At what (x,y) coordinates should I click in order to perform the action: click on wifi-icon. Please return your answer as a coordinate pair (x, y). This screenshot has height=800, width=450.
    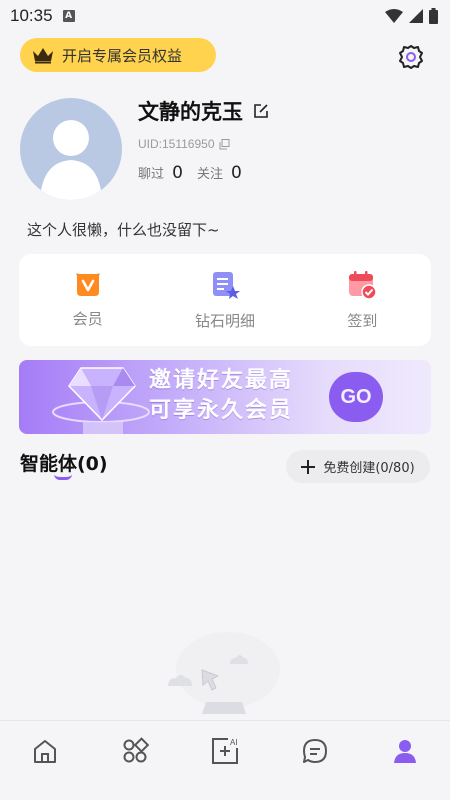
    Looking at the image, I should click on (394, 16).